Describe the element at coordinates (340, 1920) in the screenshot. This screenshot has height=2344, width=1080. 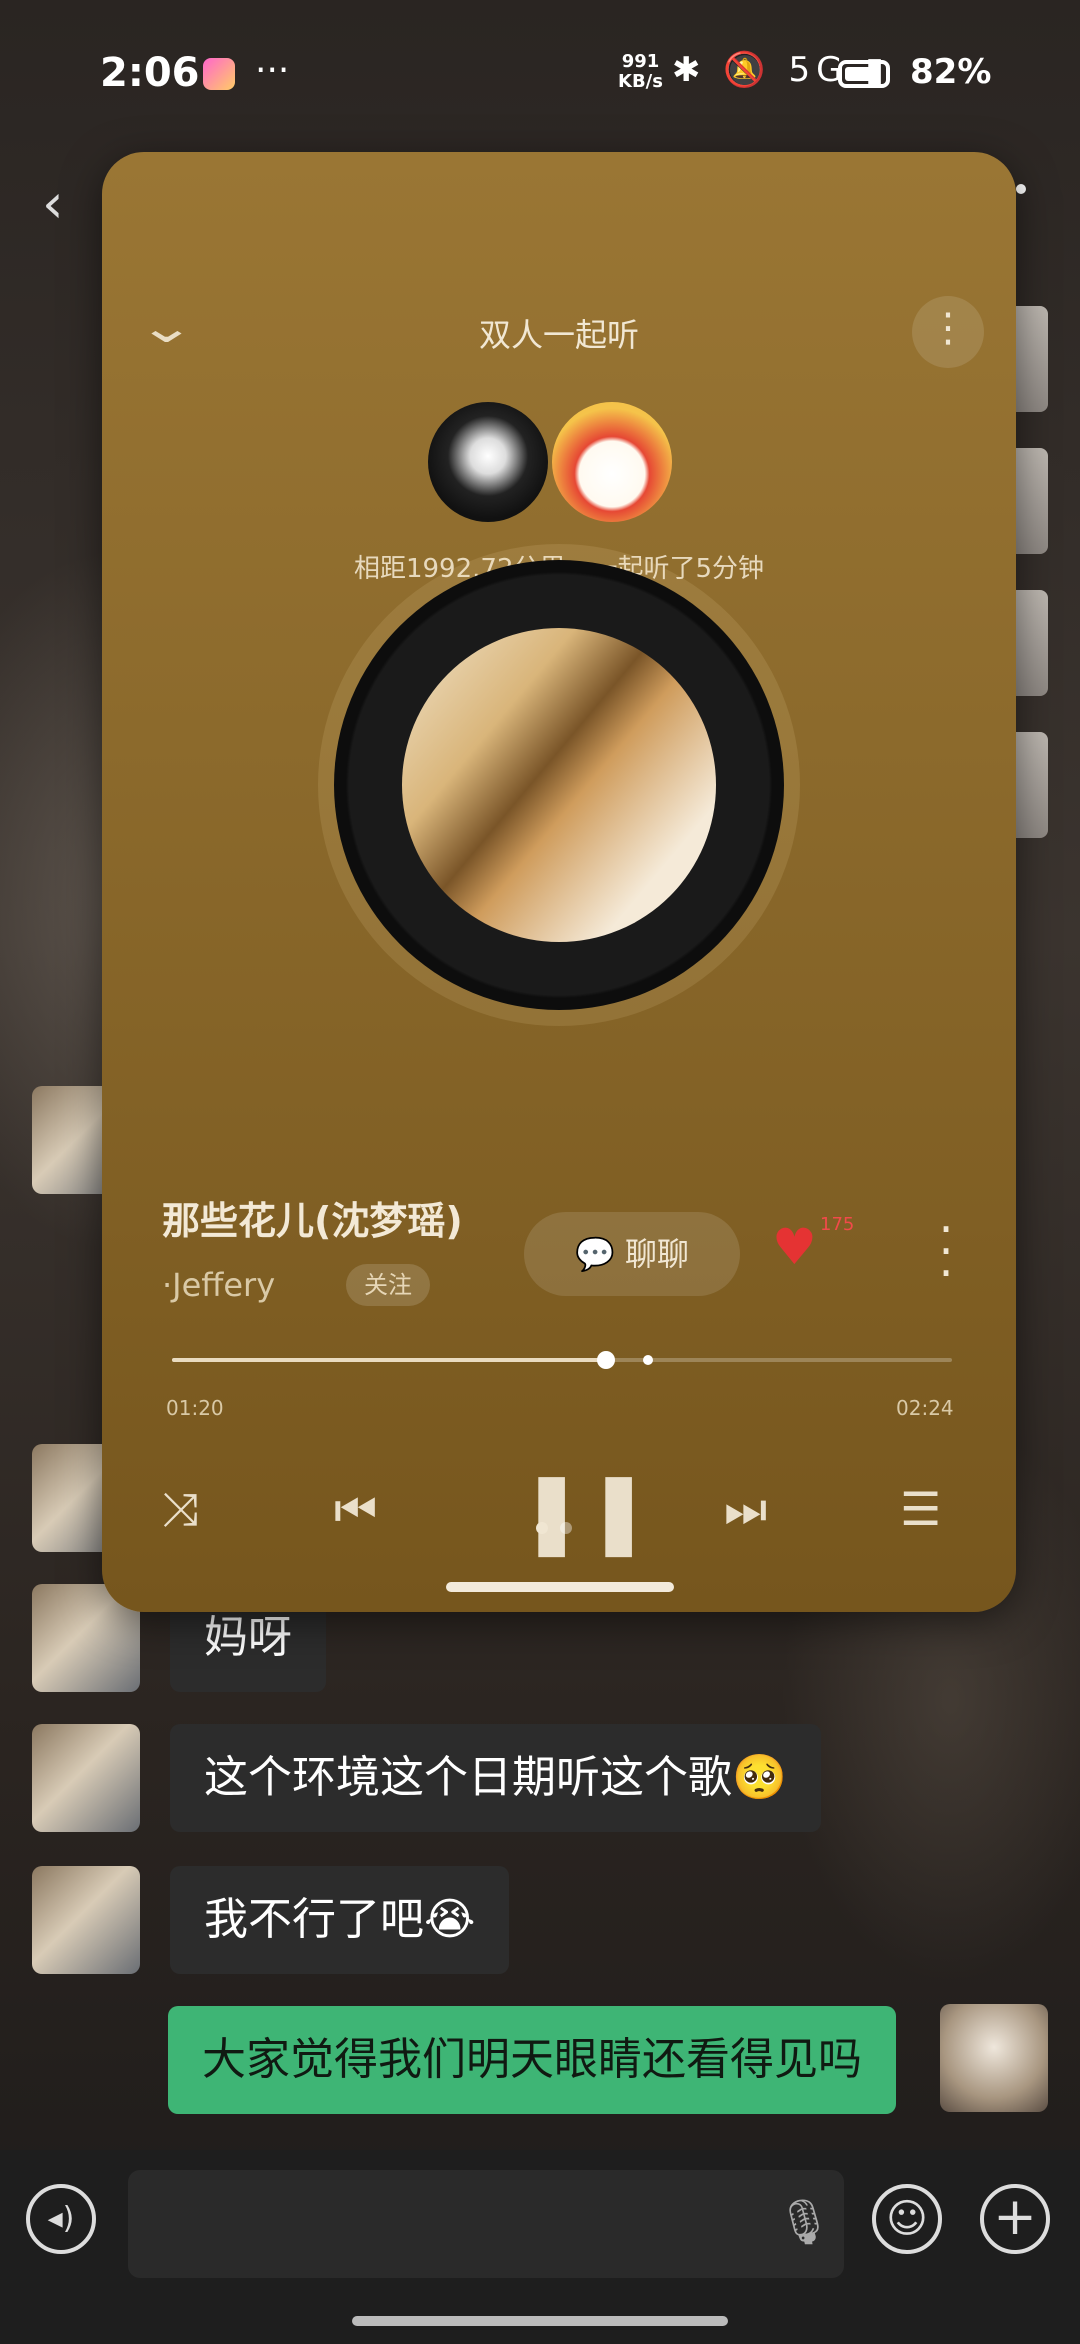
I see `message-bubble: 我不行了吧😭` at that location.